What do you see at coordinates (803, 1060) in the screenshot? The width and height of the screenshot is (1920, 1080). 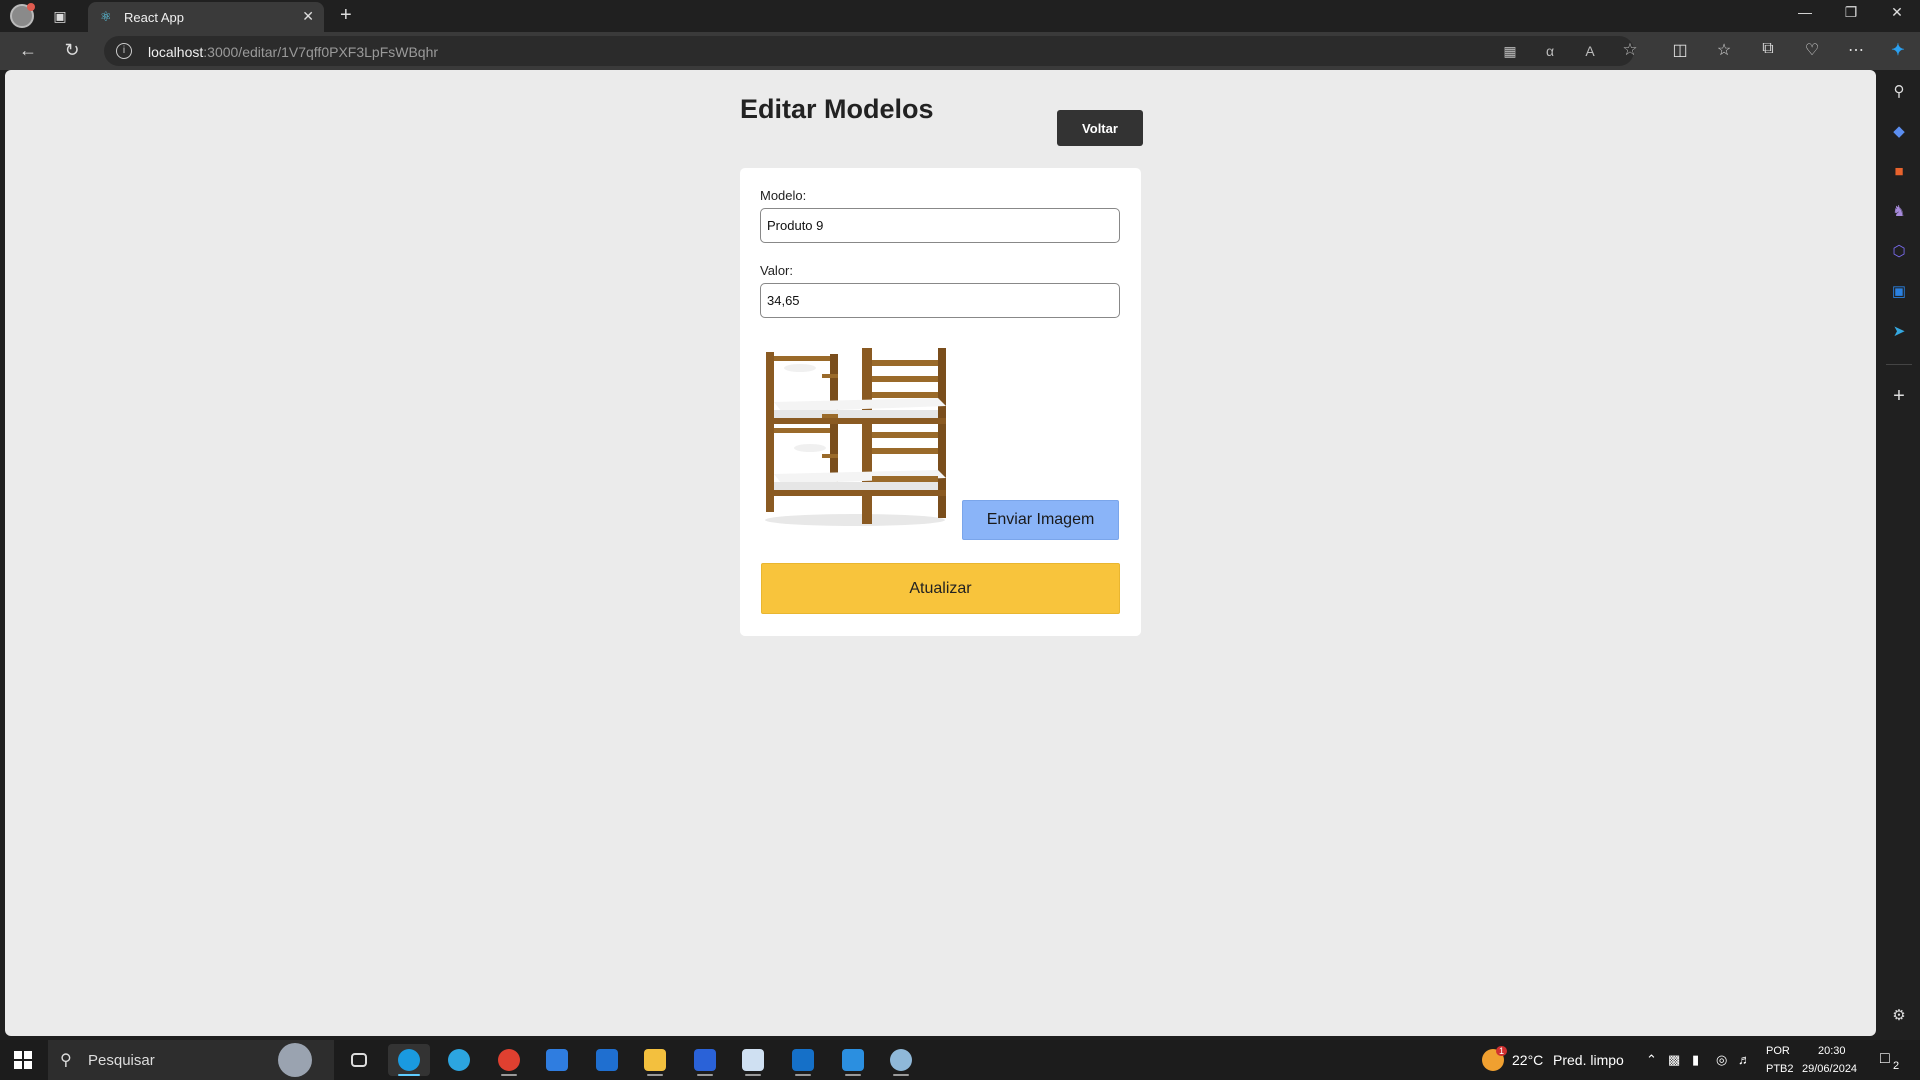 I see `outlook-app-icon` at bounding box center [803, 1060].